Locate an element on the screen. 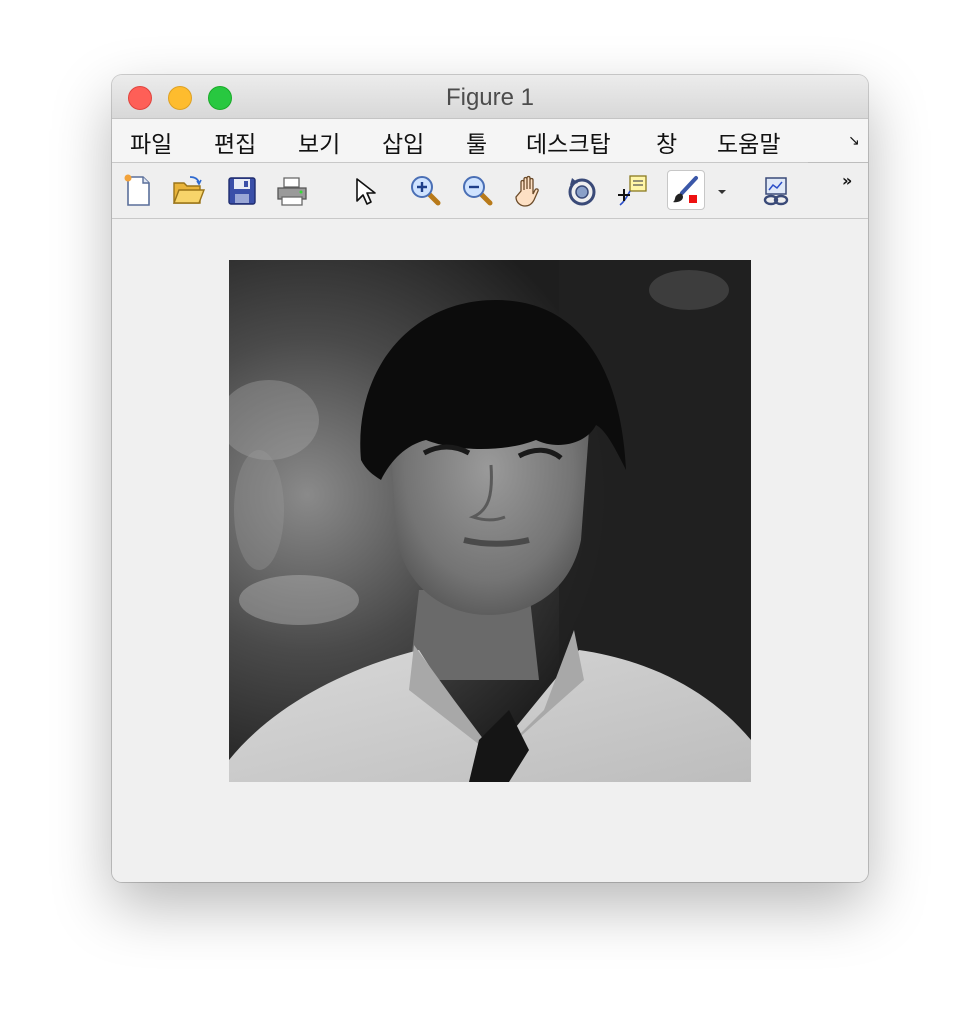 This screenshot has width=980, height=1030. chevron-double-right-icon: » is located at coordinates (847, 180).